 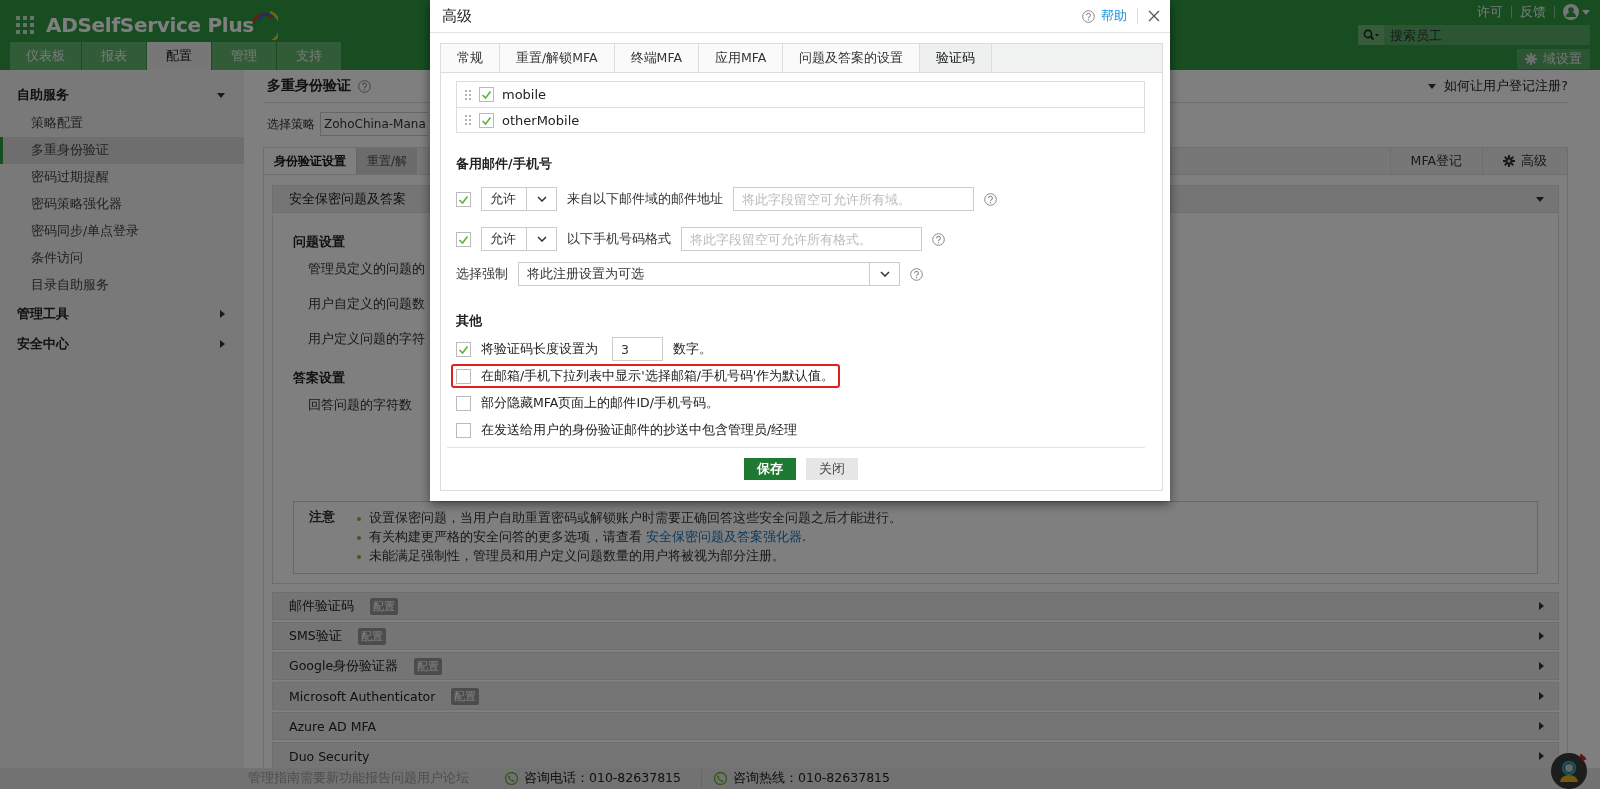 I want to click on page-title: 多重身份验证, so click(x=309, y=86).